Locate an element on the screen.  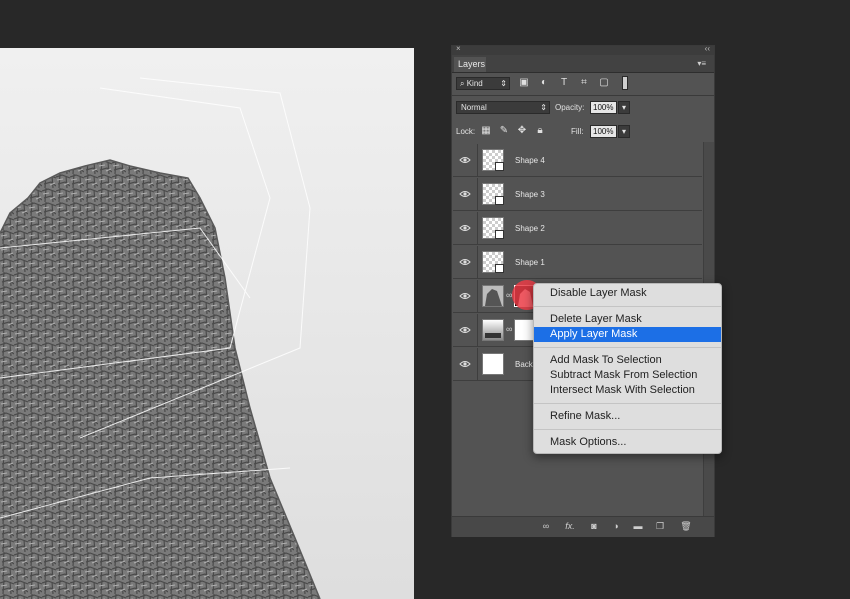
folder-icon: ▬ is located at coordinates (638, 526).